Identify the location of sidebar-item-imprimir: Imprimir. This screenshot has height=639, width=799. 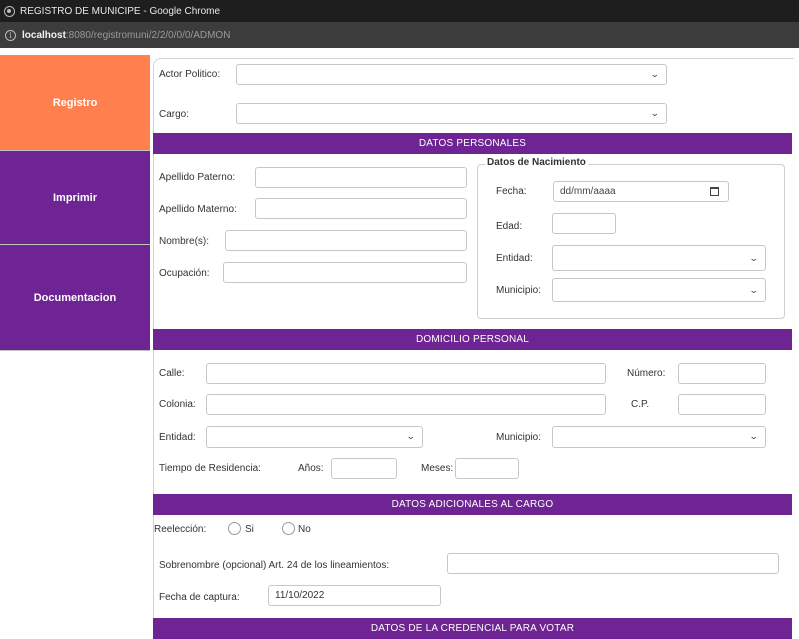
(75, 198).